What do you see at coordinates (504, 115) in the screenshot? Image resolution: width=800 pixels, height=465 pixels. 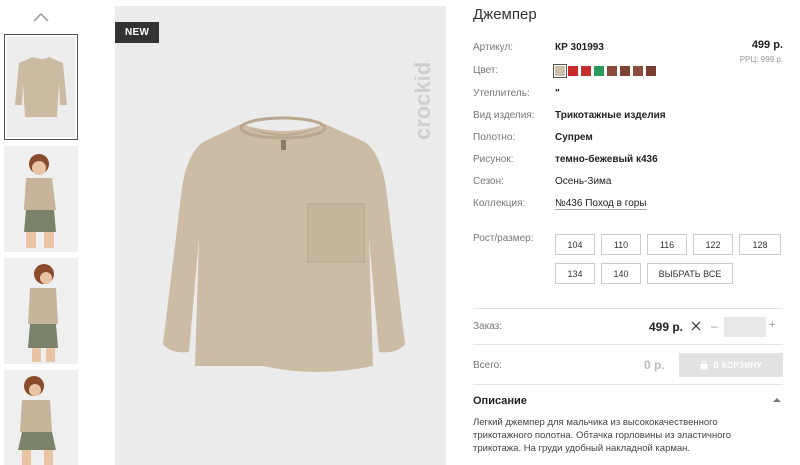 I see `spec-key: Вид изделия:` at bounding box center [504, 115].